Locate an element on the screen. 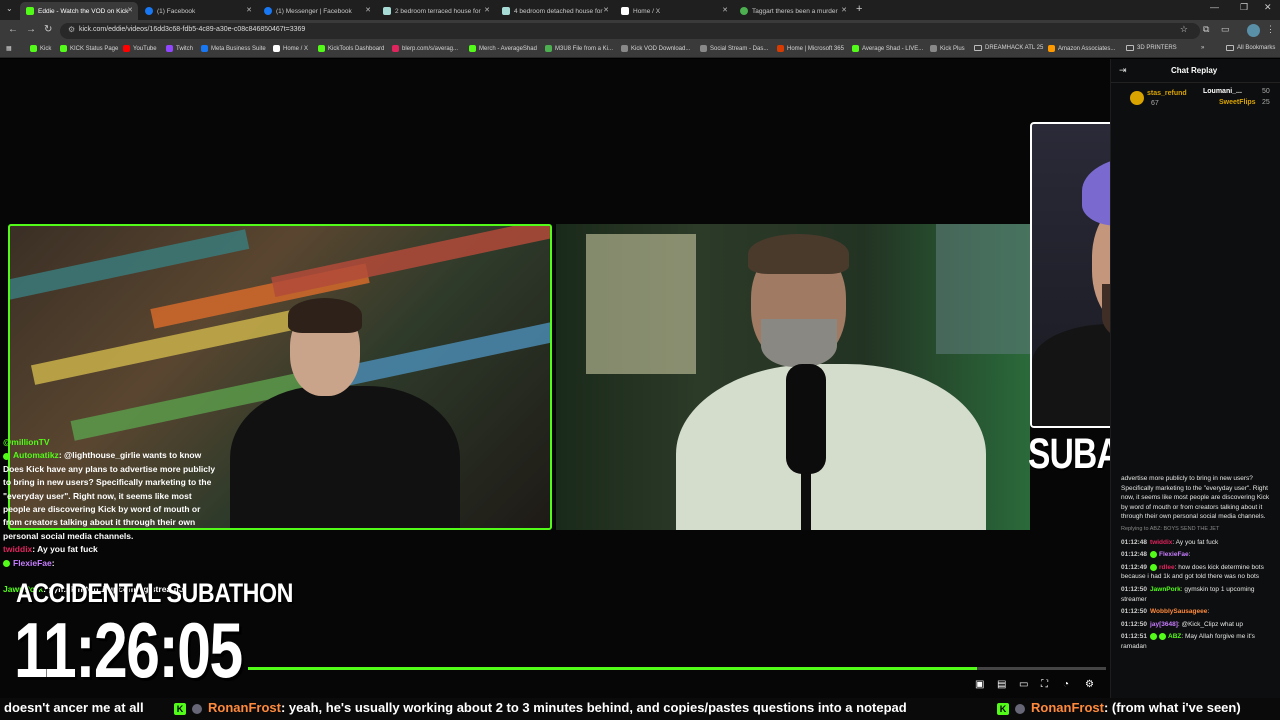 The image size is (1280, 720). gifter-name: stas_refund is located at coordinates (1167, 93).